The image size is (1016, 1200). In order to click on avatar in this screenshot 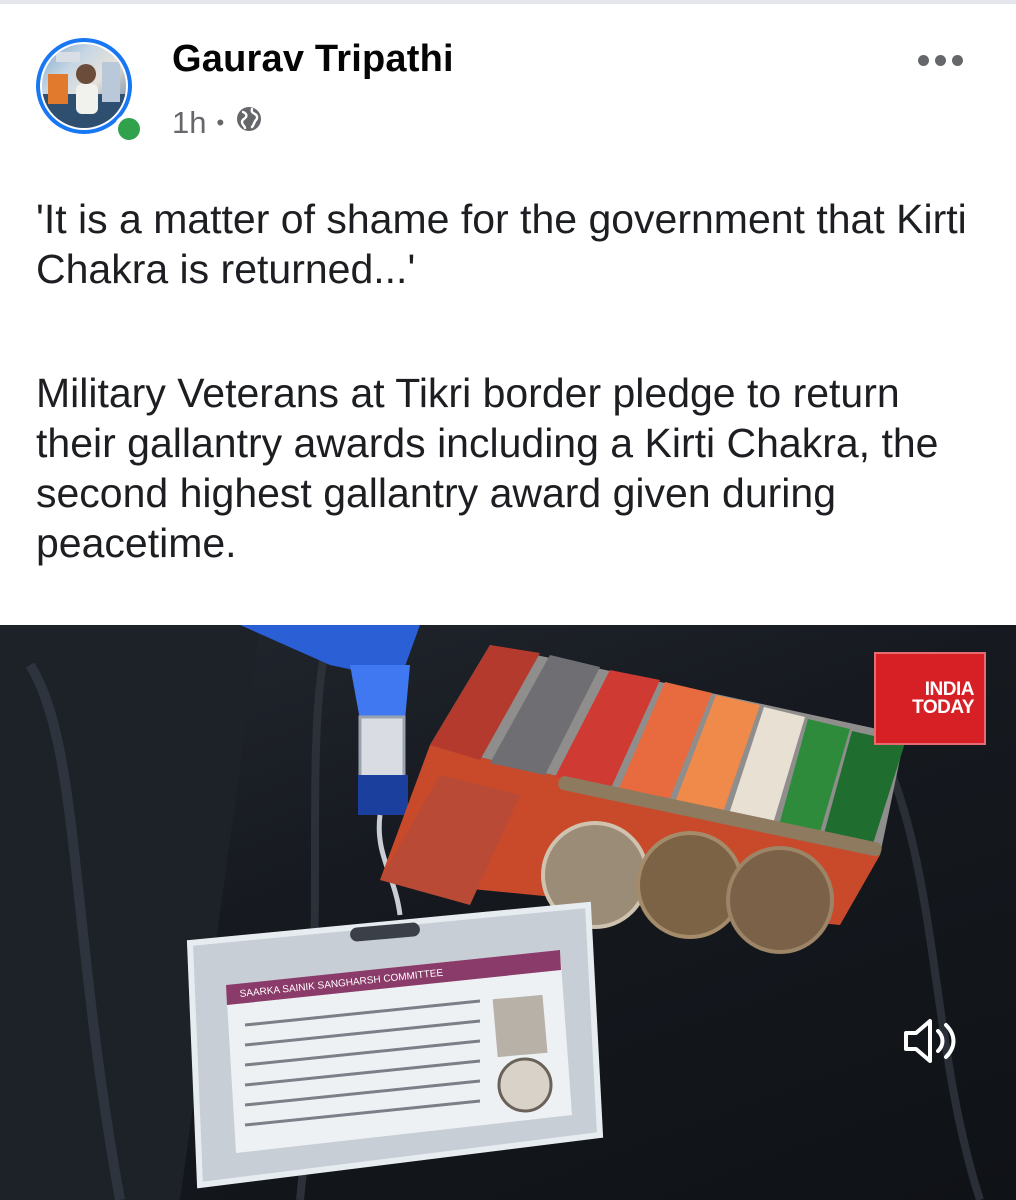, I will do `click(84, 86)`.